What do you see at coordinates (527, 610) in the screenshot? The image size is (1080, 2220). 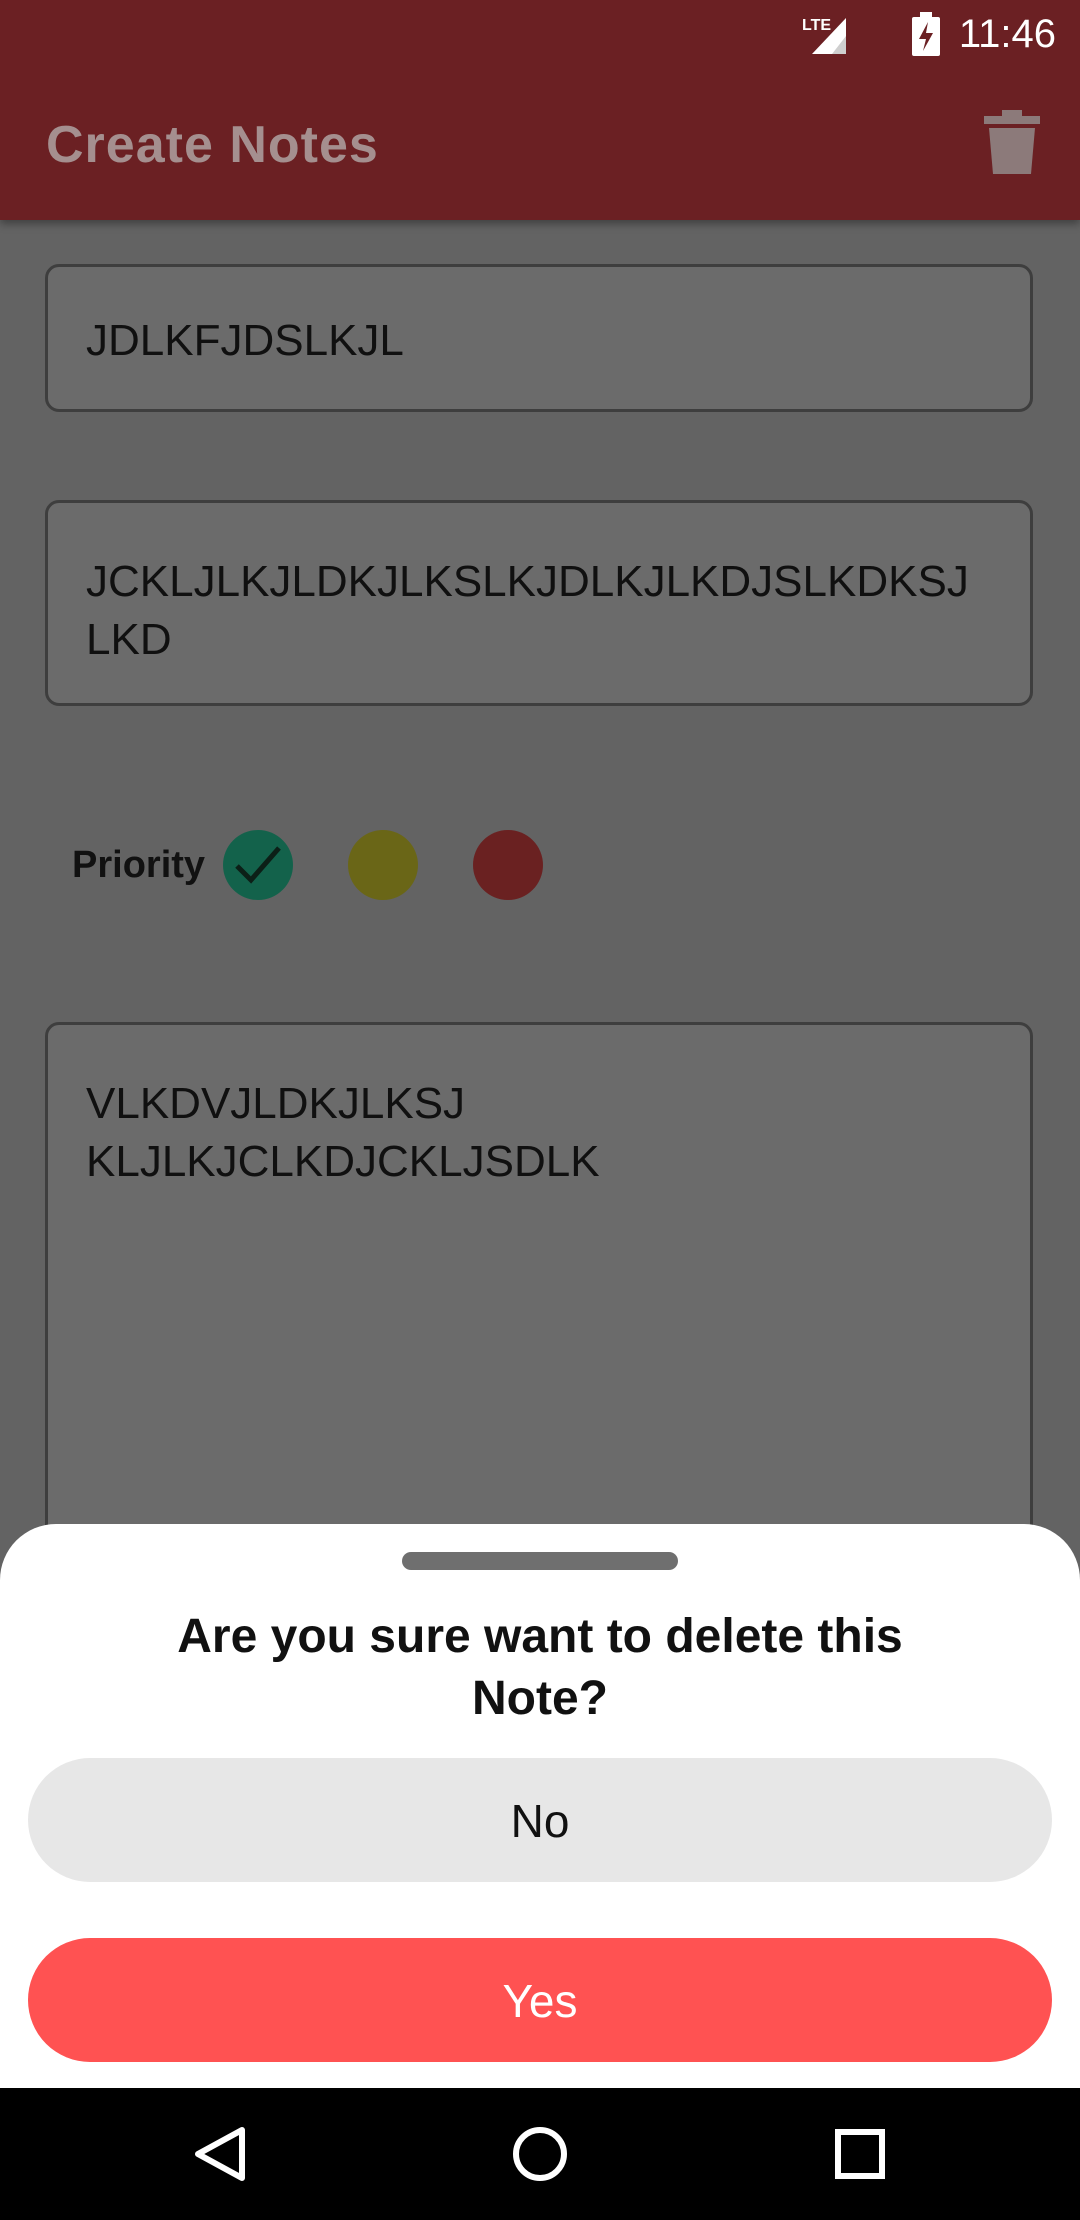 I see `subtitle-input-value: JCKLJLKJLDKJLKSLKJDLKJLKDJSLKDKSJLKD` at bounding box center [527, 610].